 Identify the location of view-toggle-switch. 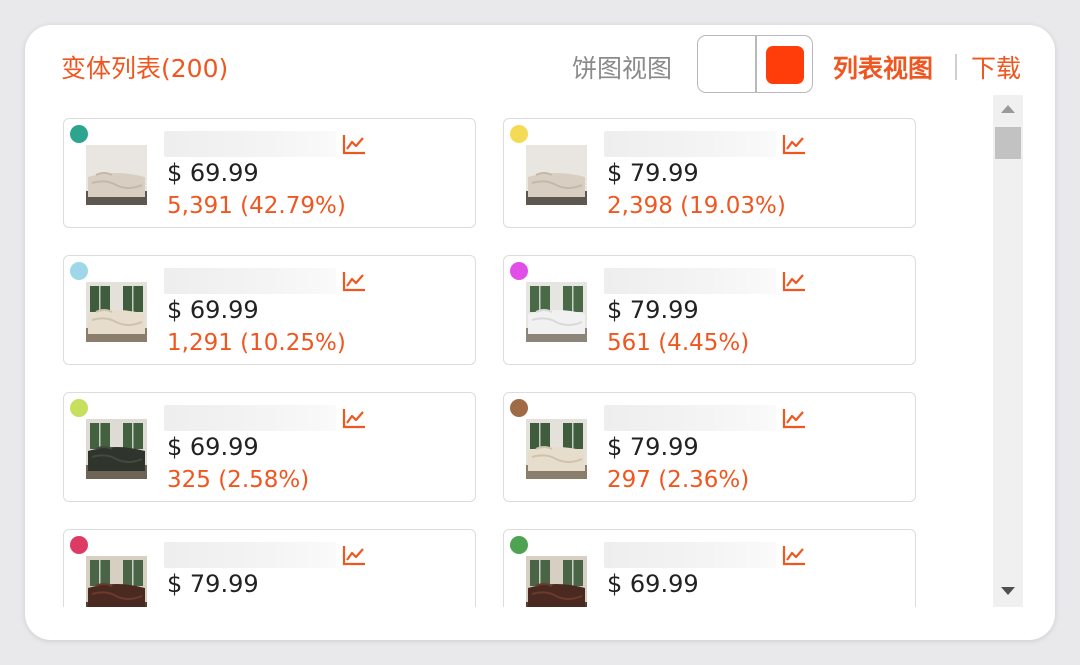
(755, 64).